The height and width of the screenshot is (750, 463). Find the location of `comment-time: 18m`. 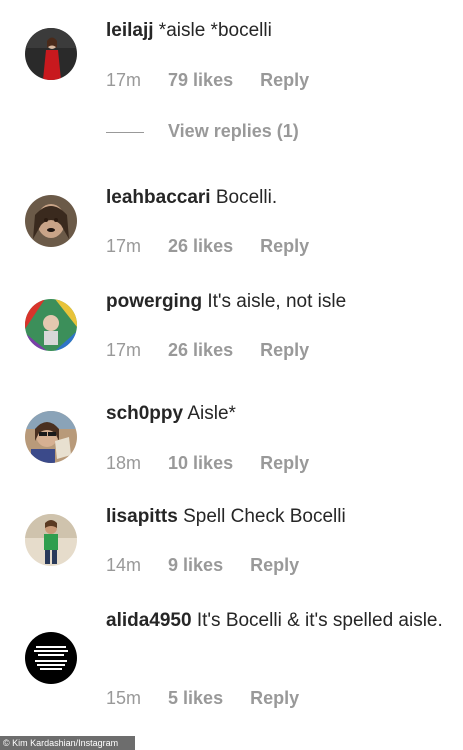

comment-time: 18m is located at coordinates (124, 463).